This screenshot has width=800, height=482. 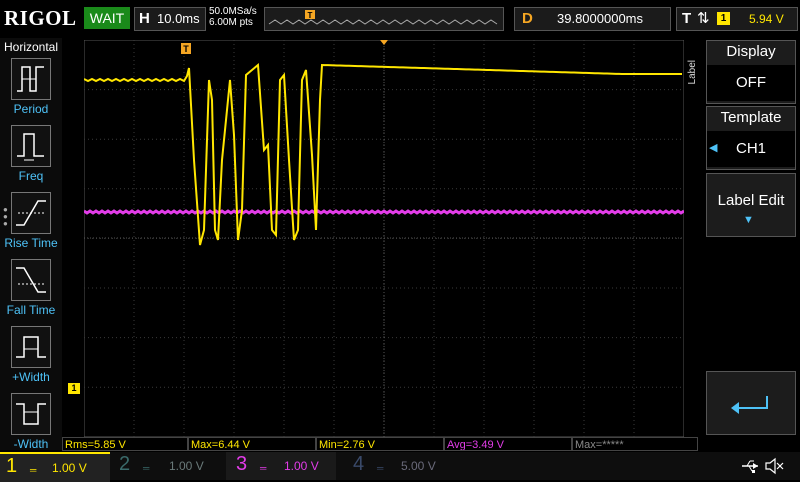 I want to click on meas-max: Max=6.44 V, so click(x=252, y=444).